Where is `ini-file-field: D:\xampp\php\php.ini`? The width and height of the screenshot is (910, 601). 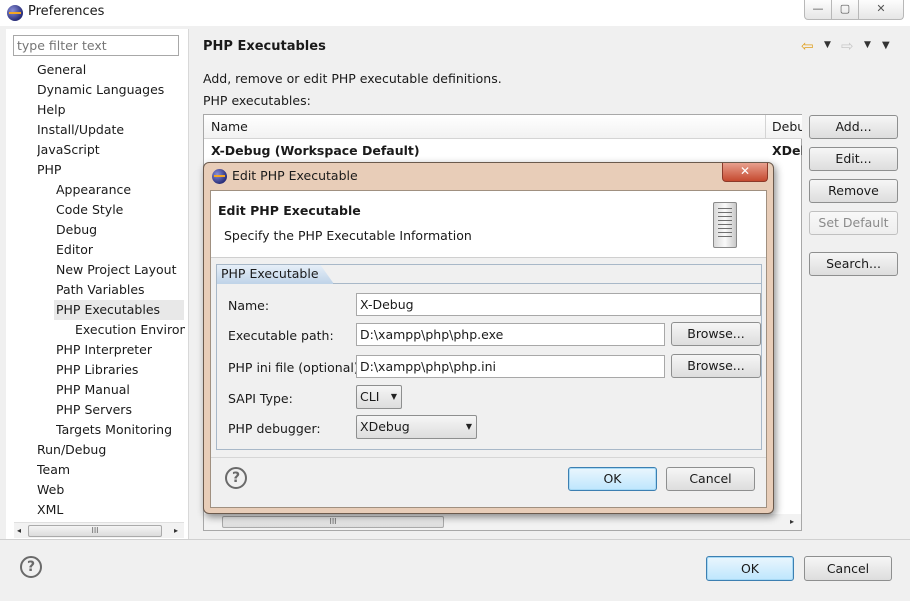
ini-file-field: D:\xampp\php\php.ini is located at coordinates (510, 366).